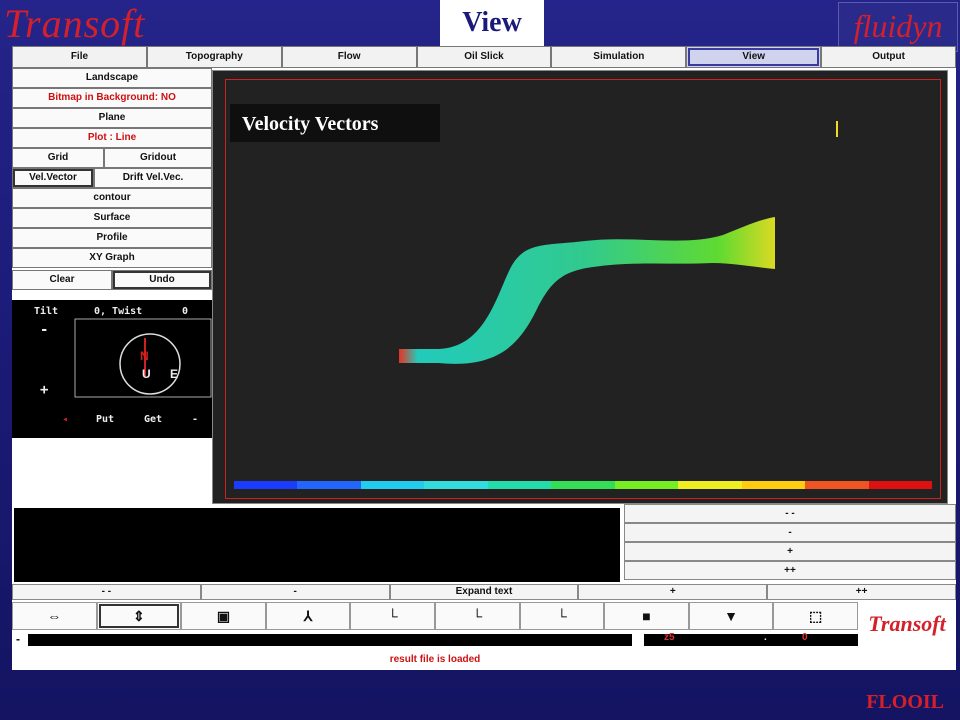  What do you see at coordinates (392, 616) in the screenshot?
I see `axes-xy-icon: └` at bounding box center [392, 616].